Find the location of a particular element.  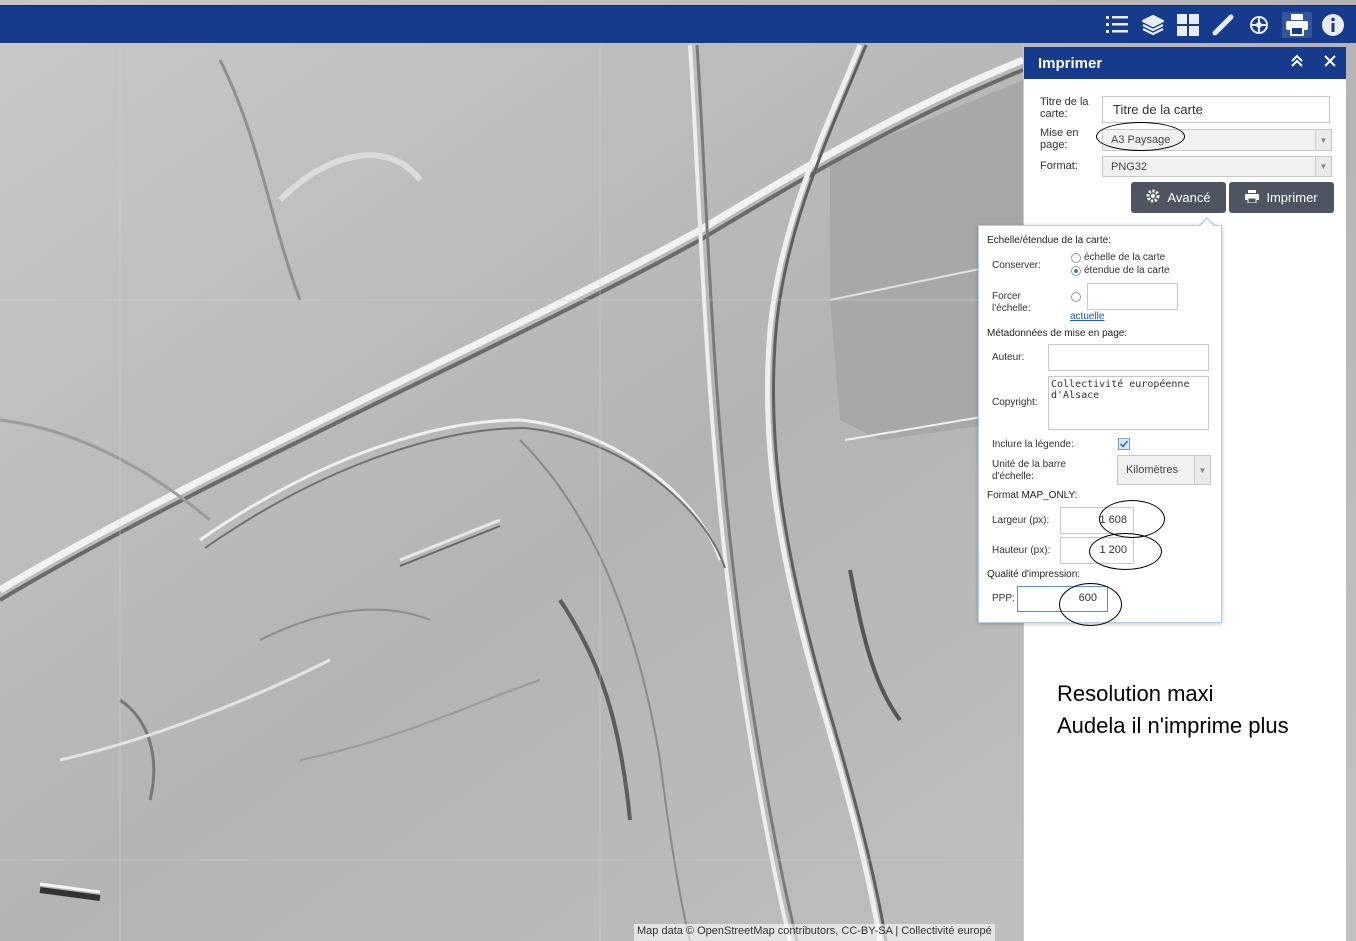

annotation-ellipse-height is located at coordinates (1125, 551).